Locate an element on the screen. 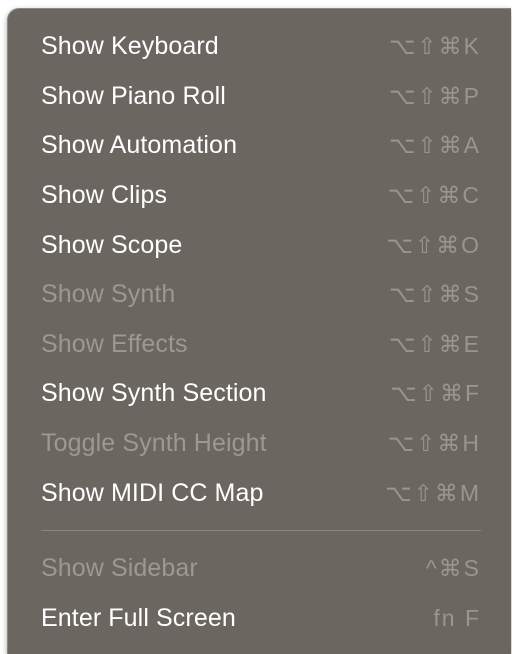 The height and width of the screenshot is (654, 512). menu-item-label: Show Piano Roll is located at coordinates (133, 95).